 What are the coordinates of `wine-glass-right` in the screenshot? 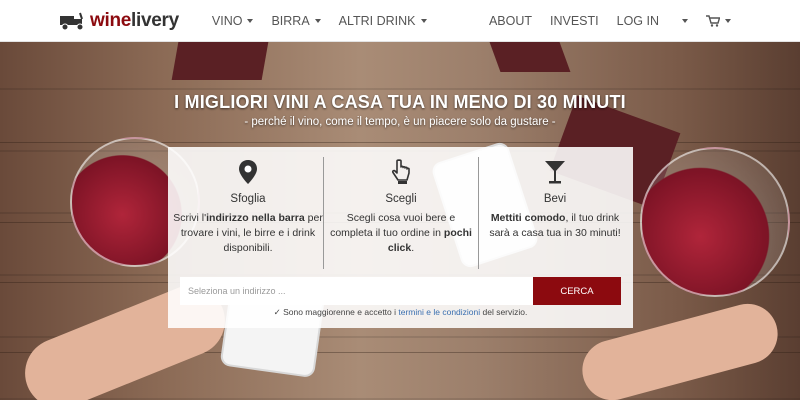 It's located at (715, 222).